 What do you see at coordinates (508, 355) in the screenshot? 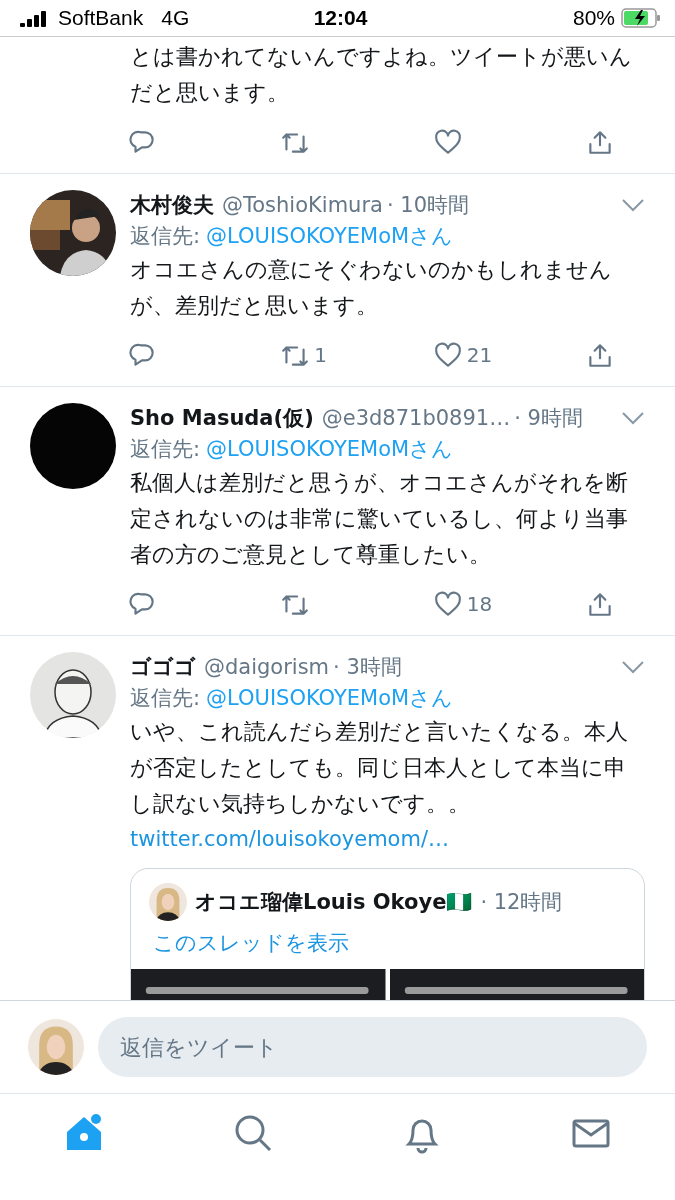
I see `heart-button: 21` at bounding box center [508, 355].